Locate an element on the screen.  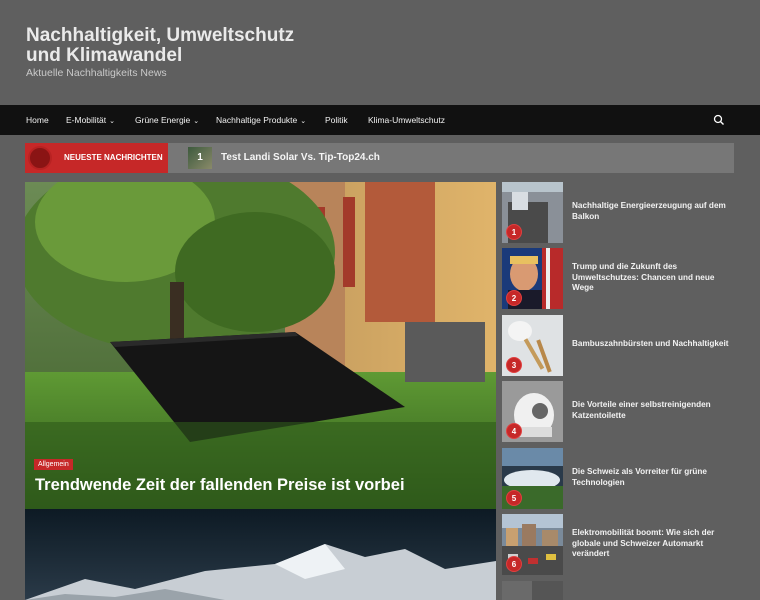
ticker-item-title: Test Landi Solar Vs. Tip-Top24.ch is located at coordinates (300, 158).